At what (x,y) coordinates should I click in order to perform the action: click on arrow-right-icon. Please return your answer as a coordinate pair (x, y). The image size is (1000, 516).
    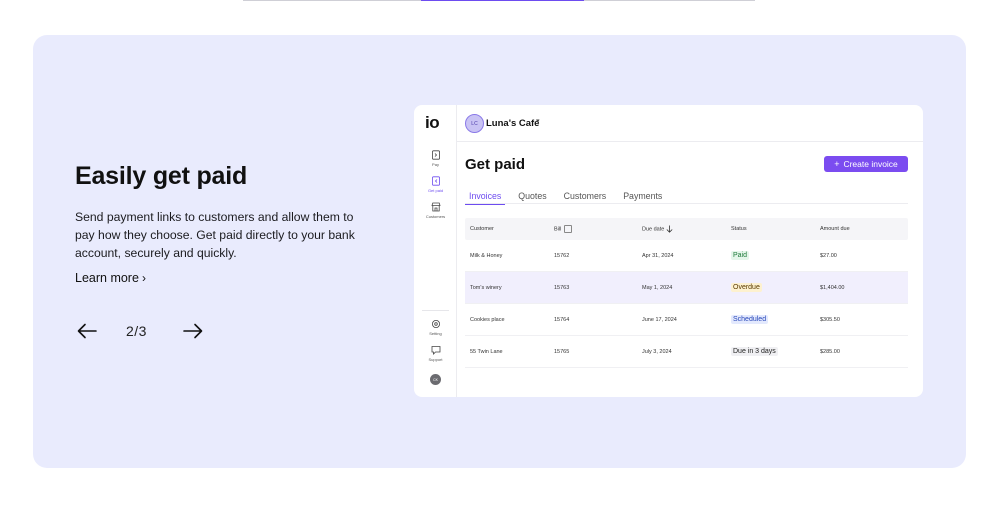
    Looking at the image, I should click on (193, 331).